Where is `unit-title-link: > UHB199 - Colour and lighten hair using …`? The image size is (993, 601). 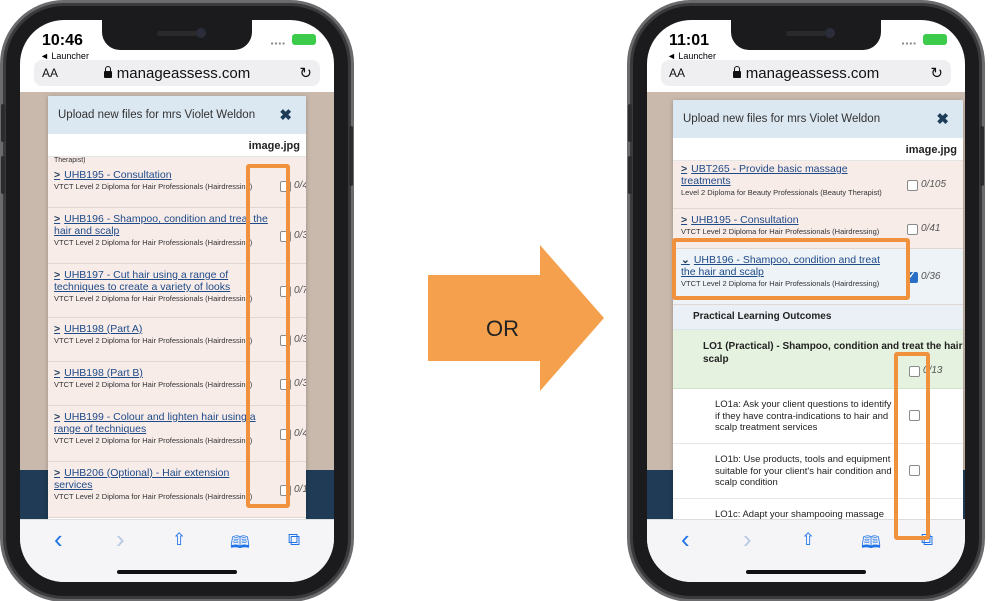 unit-title-link: > UHB199 - Colour and lighten hair using … is located at coordinates (161, 423).